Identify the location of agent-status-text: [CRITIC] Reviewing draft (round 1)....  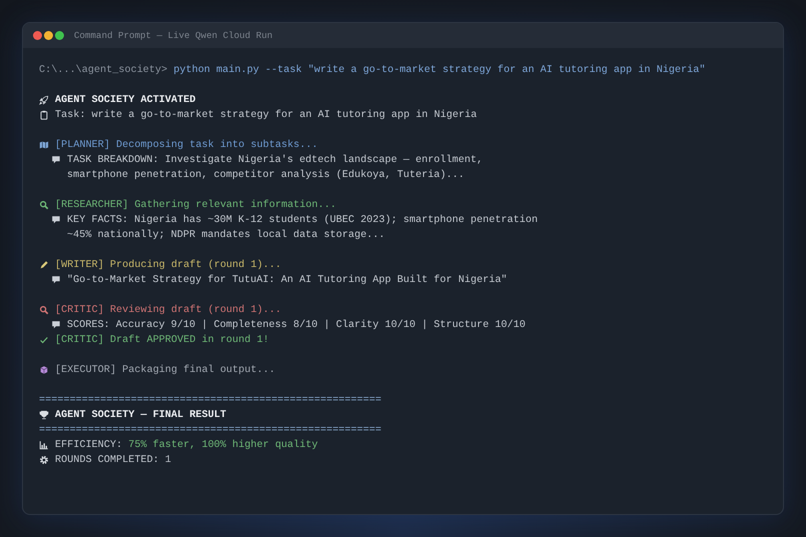
(168, 311).